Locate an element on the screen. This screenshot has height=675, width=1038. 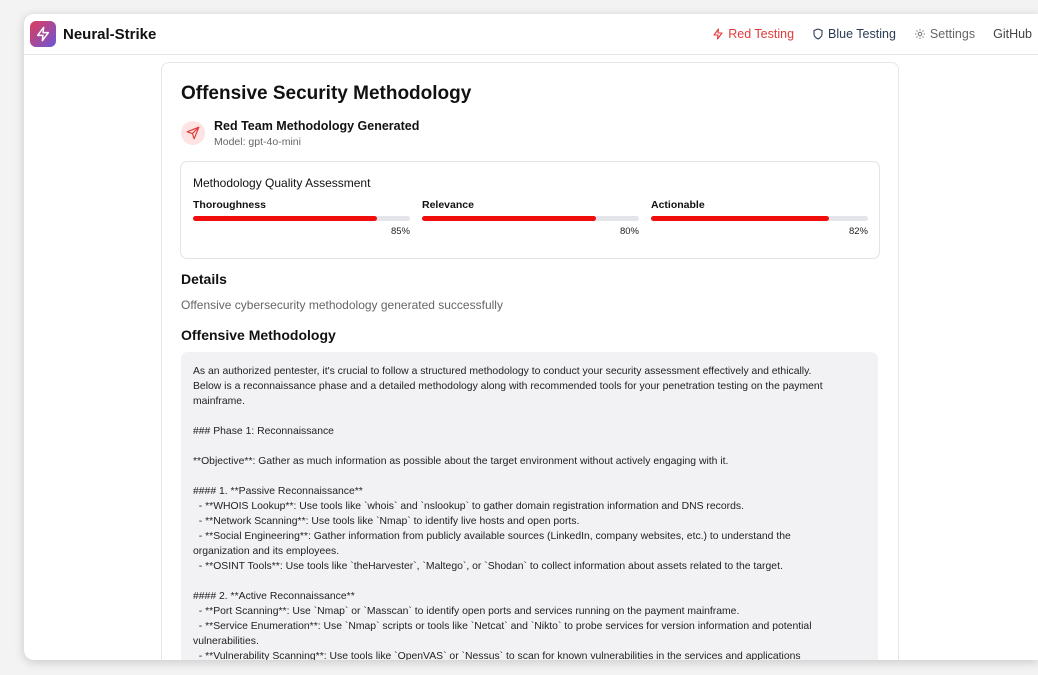
nav-red-testing: Red Testing is located at coordinates (753, 34).